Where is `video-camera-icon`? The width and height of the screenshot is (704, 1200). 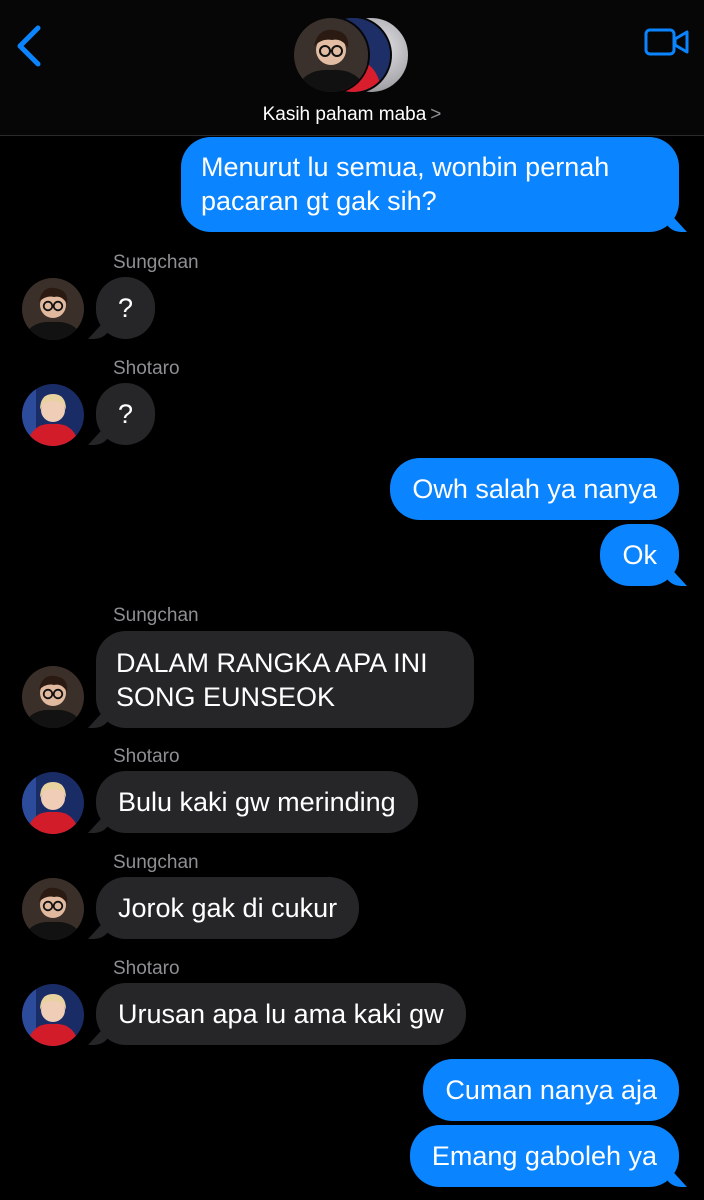
video-camera-icon is located at coordinates (666, 42).